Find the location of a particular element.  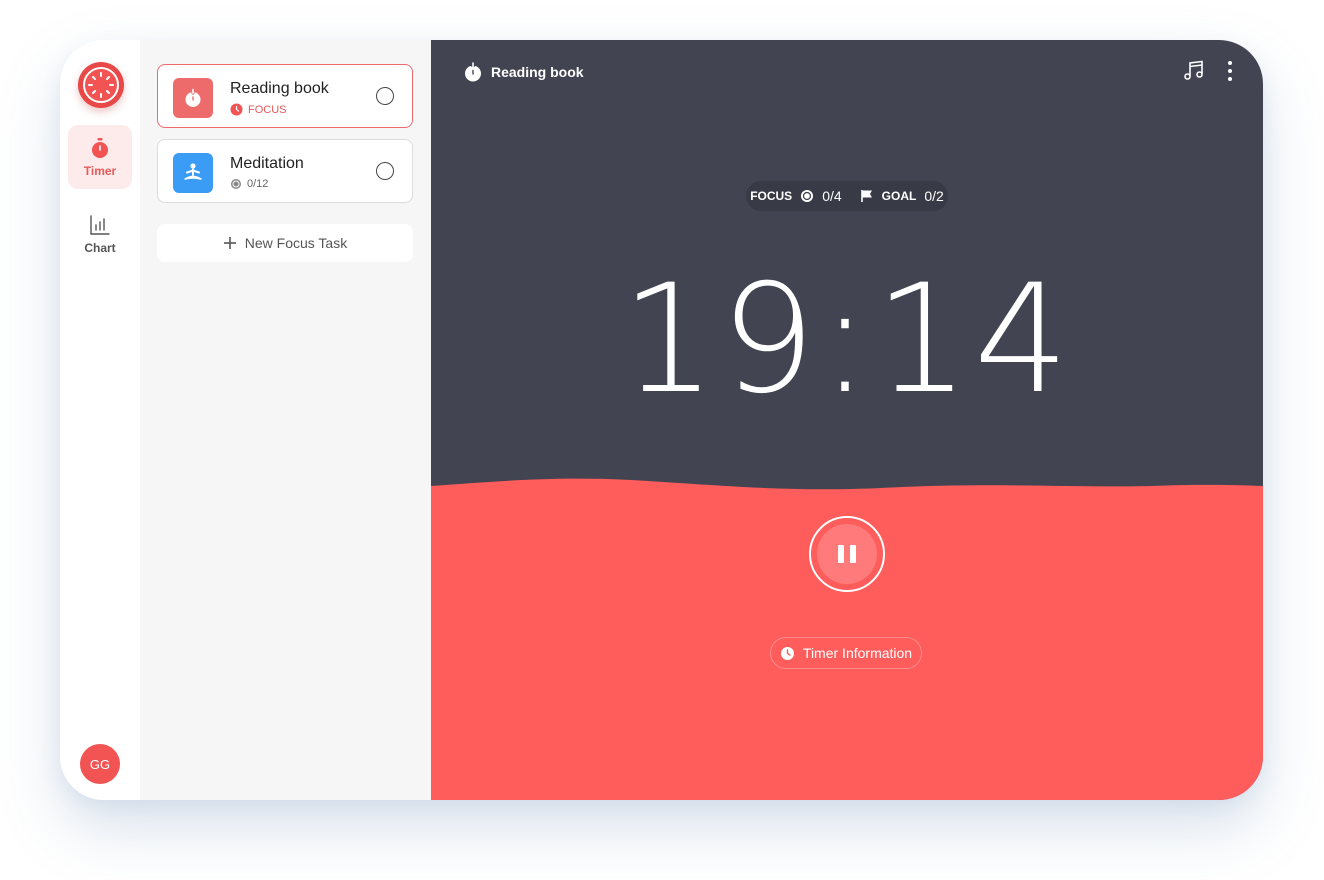

timer-information-button: Timer Information is located at coordinates (846, 653).